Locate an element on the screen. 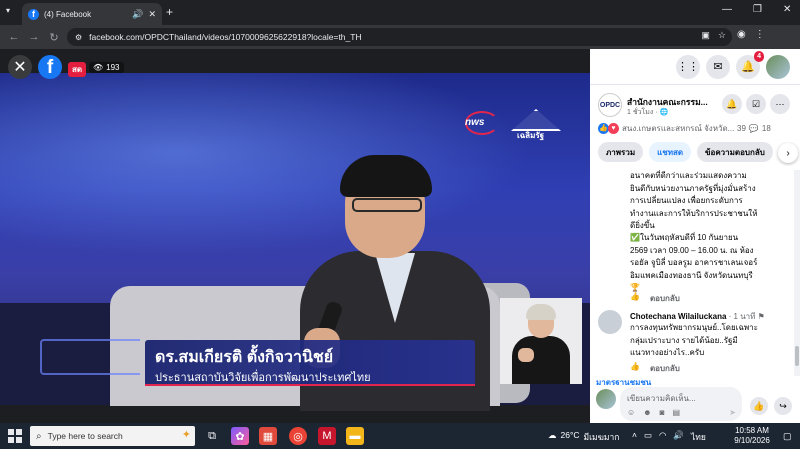  comments-scrollbar is located at coordinates (797, 273).